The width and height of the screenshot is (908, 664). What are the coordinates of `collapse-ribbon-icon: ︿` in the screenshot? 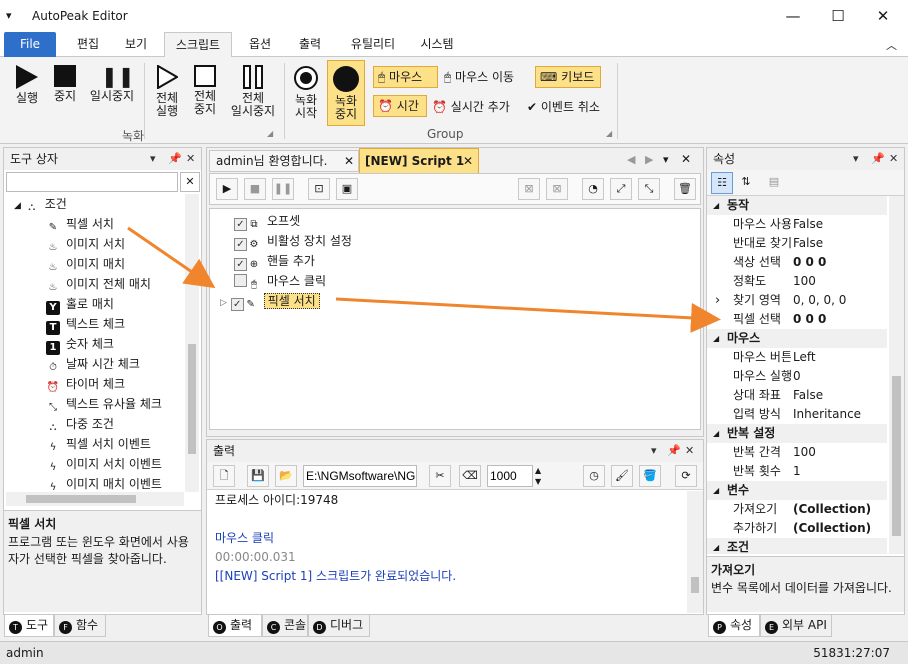 It's located at (891, 45).